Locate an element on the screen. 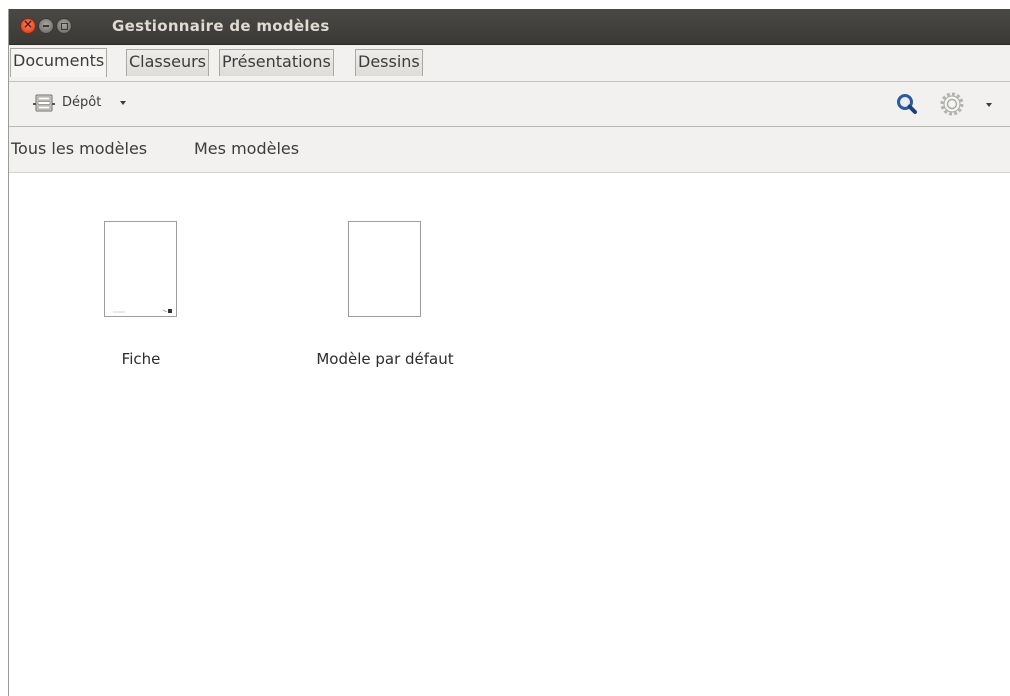 This screenshot has height=696, width=1010. search-icon is located at coordinates (907, 104).